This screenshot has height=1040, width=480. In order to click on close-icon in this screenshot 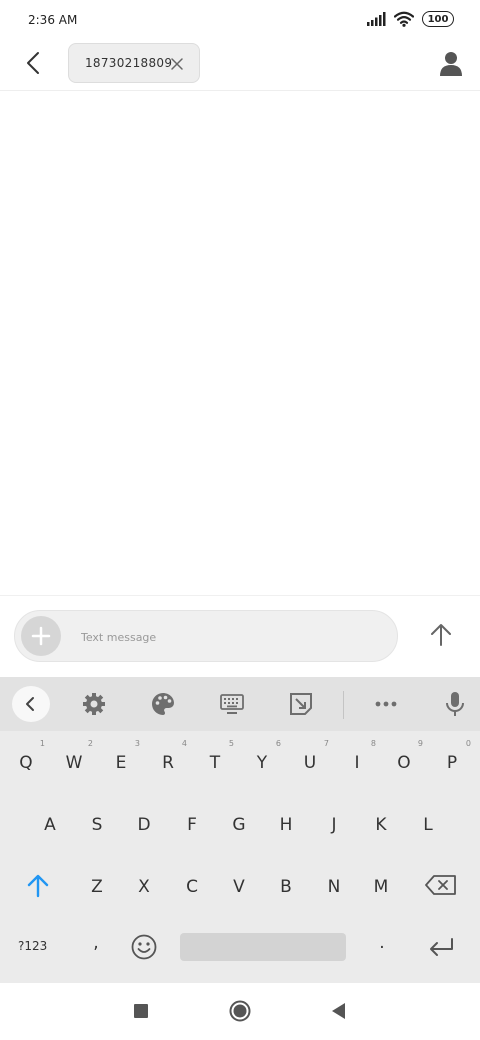, I will do `click(177, 64)`.